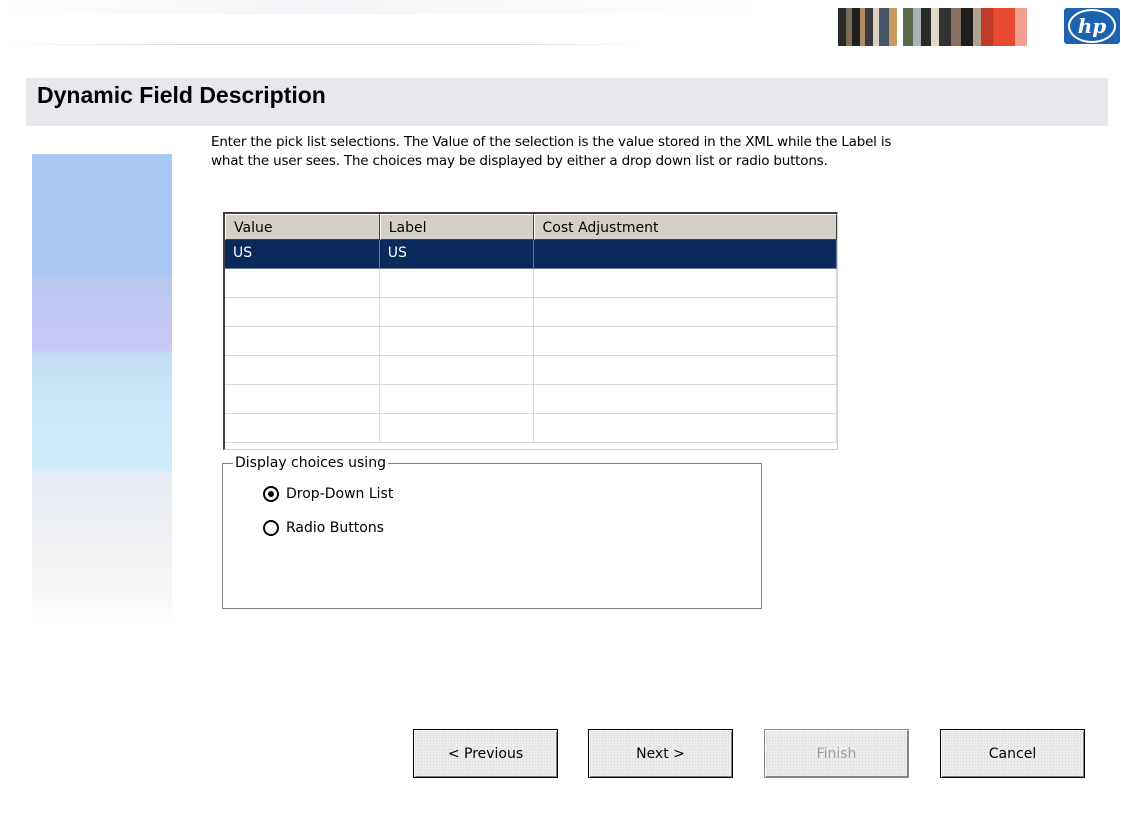 The width and height of the screenshot is (1121, 815). I want to click on radio-radio-buttons: Radio Buttons, so click(323, 528).